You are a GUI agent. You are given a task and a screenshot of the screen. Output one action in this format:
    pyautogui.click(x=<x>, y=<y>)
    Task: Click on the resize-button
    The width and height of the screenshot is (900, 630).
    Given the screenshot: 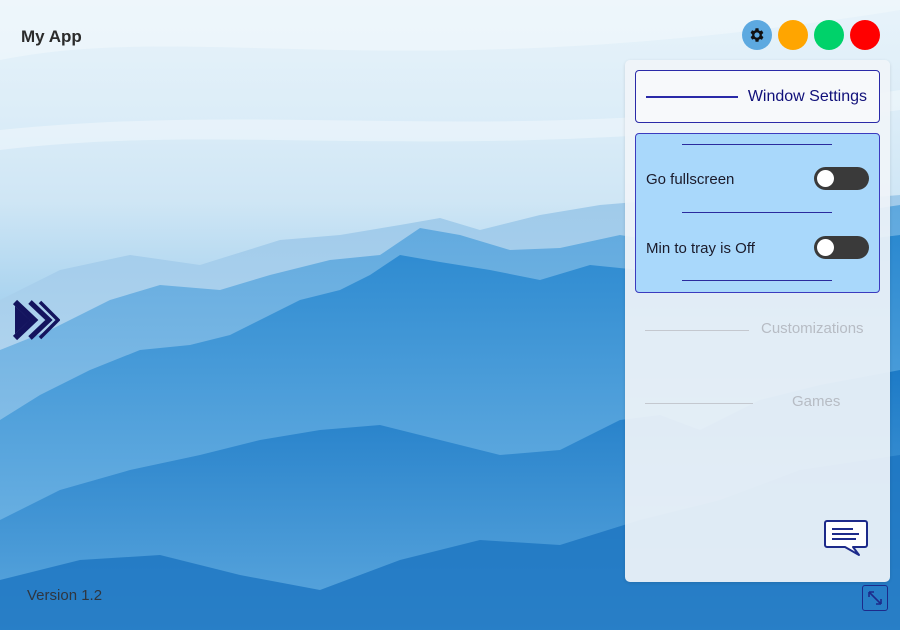 What is the action you would take?
    pyautogui.click(x=875, y=598)
    